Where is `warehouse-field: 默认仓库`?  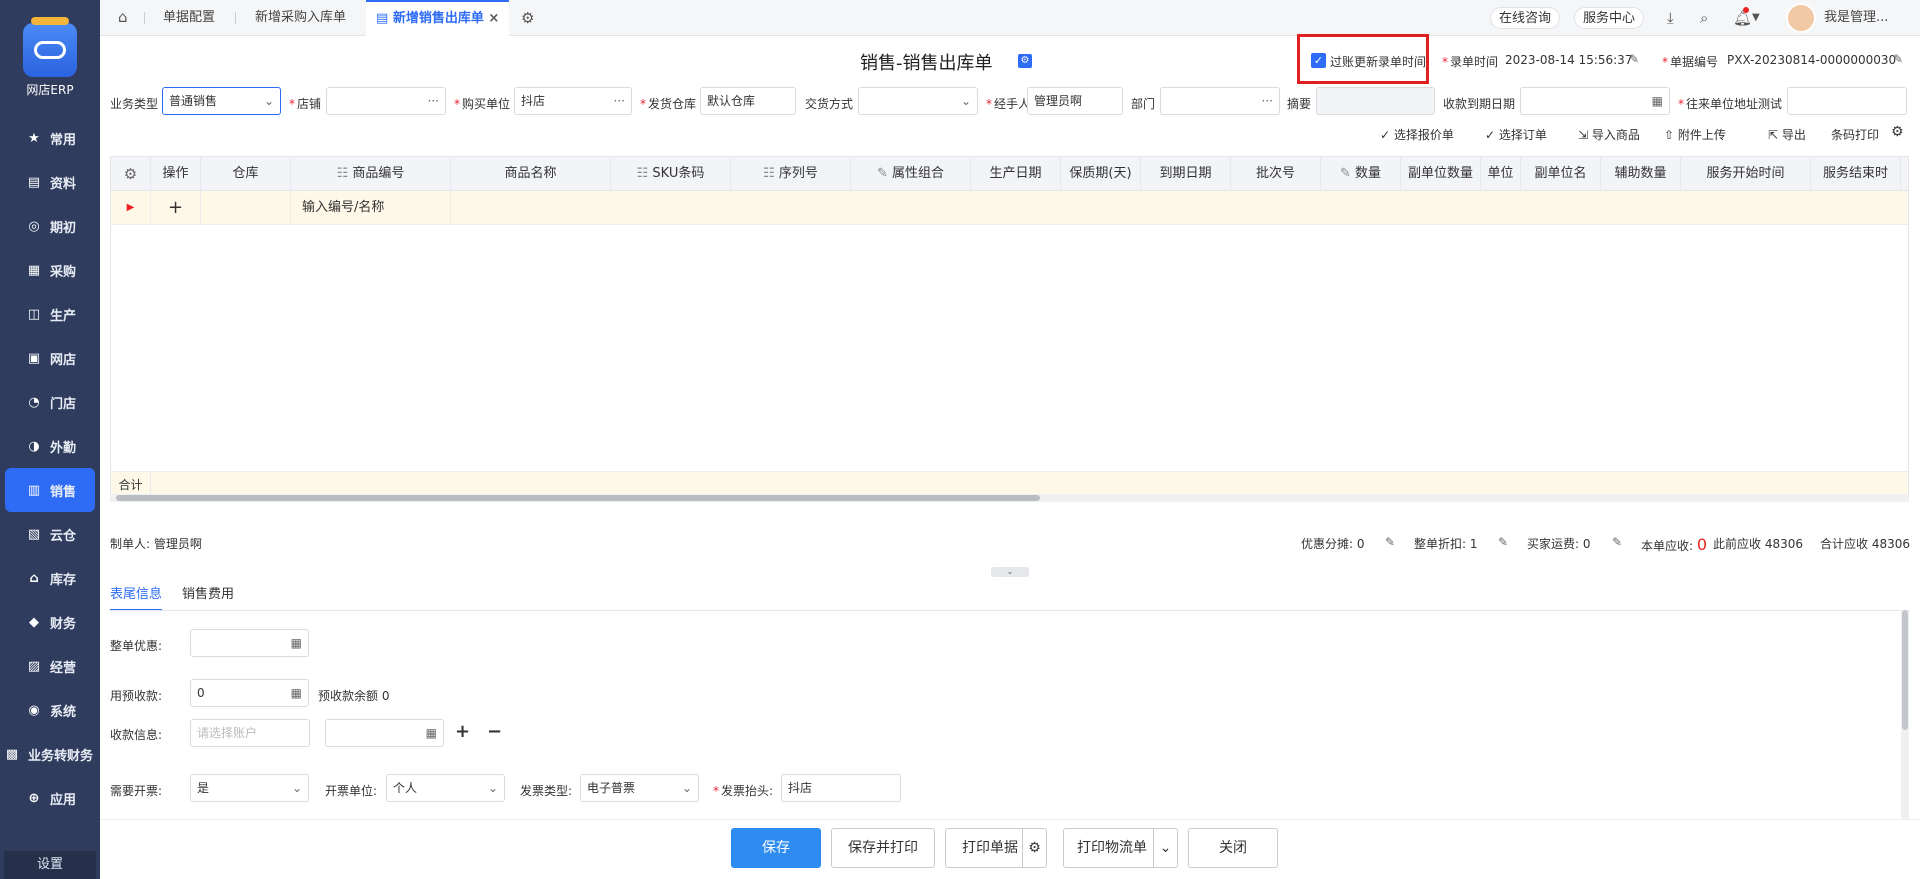 warehouse-field: 默认仓库 is located at coordinates (748, 101).